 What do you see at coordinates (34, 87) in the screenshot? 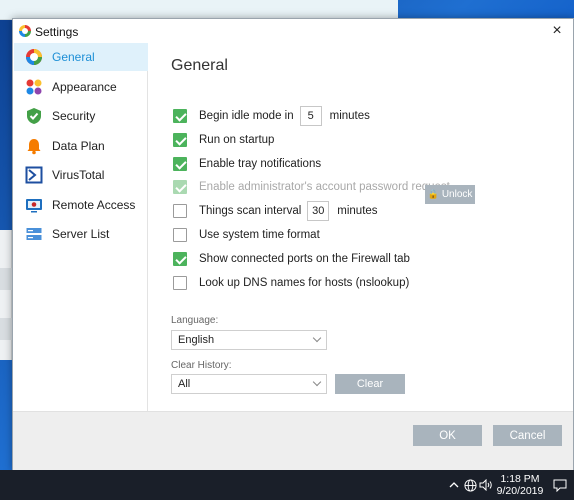
I see `palette-icon` at bounding box center [34, 87].